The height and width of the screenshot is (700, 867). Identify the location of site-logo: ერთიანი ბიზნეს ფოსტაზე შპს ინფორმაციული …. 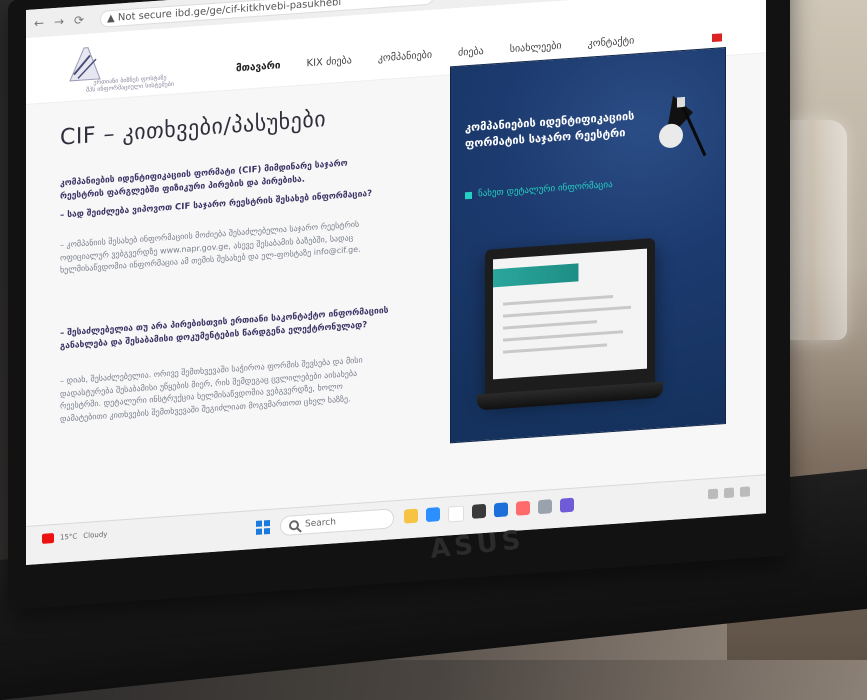
(125, 65).